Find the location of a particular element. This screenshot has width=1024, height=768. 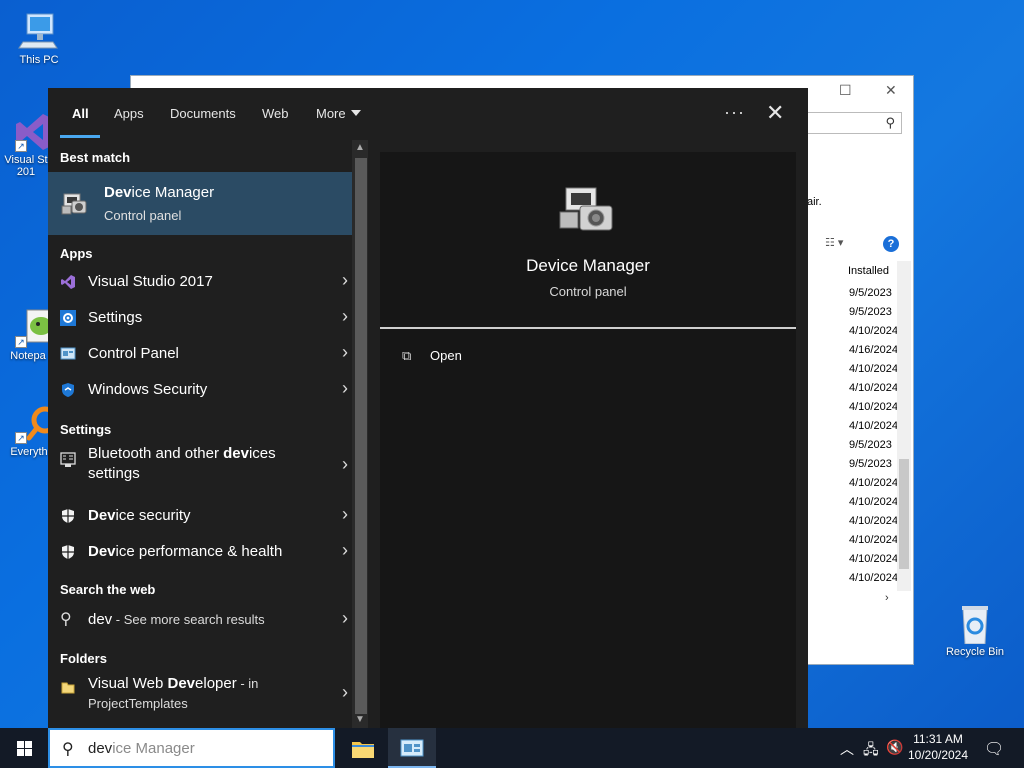

label-pre: Bluetooth and other is located at coordinates (156, 453).